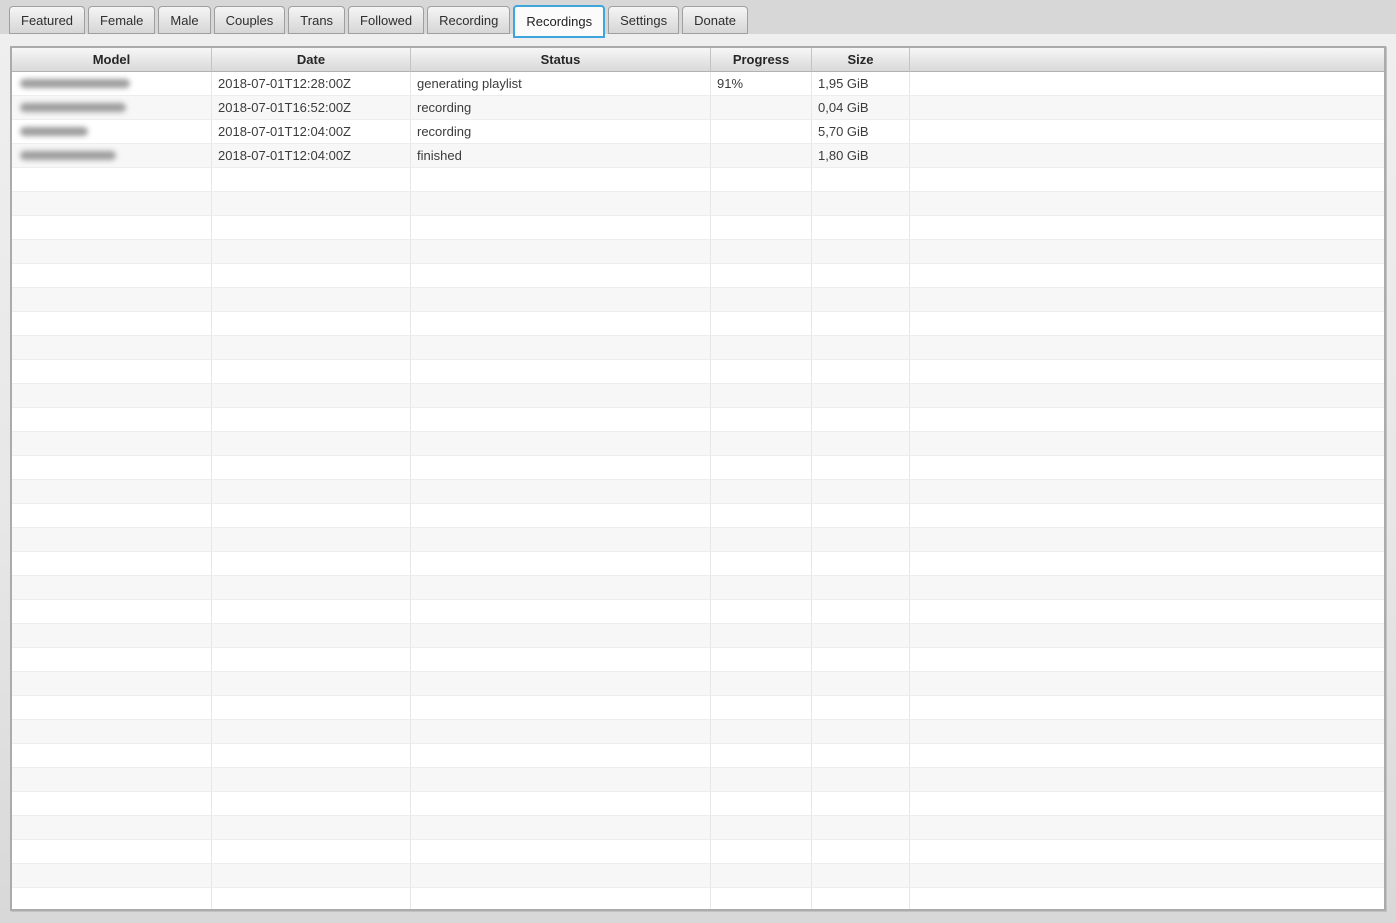  Describe the element at coordinates (184, 20) in the screenshot. I see `tab-male: Male` at that location.